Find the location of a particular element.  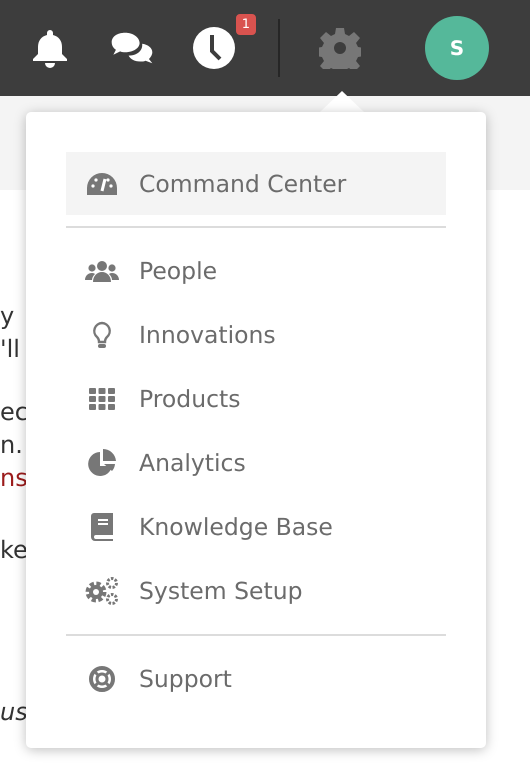

gears-icon is located at coordinates (102, 591).